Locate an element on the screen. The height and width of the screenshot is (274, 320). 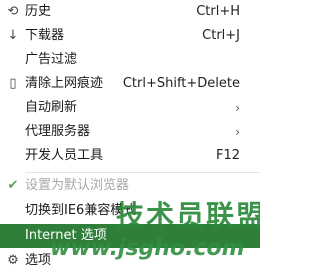
menu-item-clear-history: ▯ 清除上网痕迹 Ctrl+Shift+Delete is located at coordinates (130, 84).